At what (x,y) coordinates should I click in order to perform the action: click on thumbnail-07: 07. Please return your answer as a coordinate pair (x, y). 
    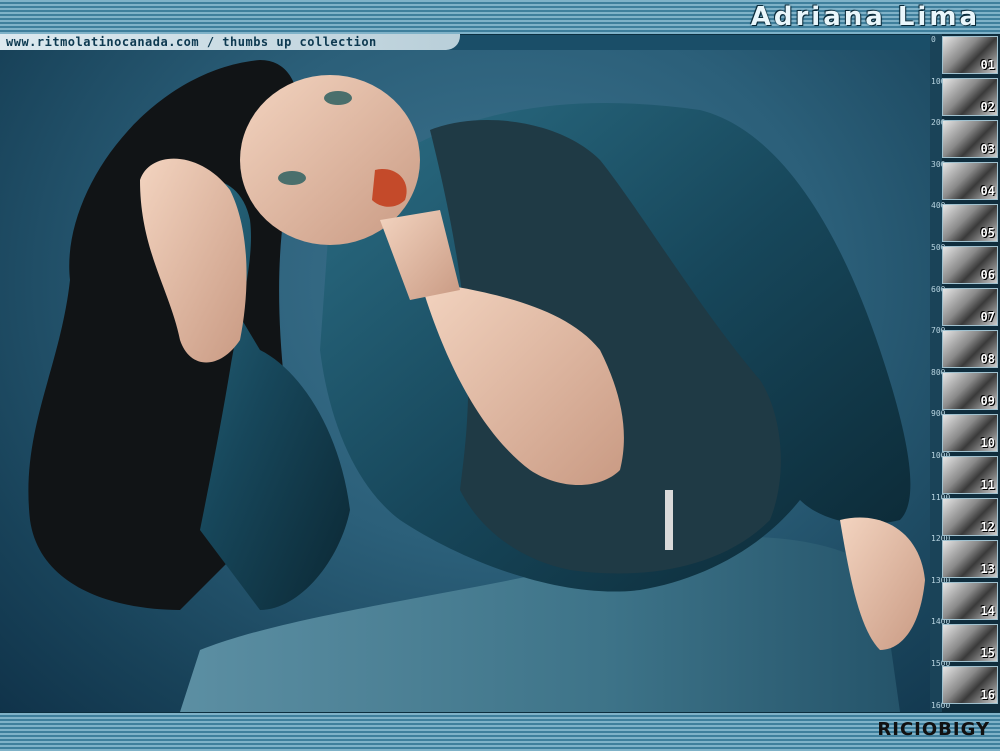
    Looking at the image, I should click on (970, 307).